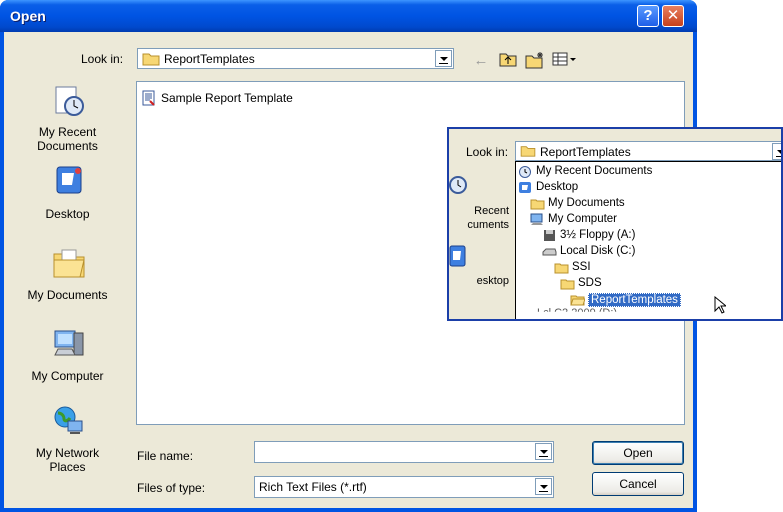  What do you see at coordinates (165, 456) in the screenshot?
I see `file-name-label: File name:` at bounding box center [165, 456].